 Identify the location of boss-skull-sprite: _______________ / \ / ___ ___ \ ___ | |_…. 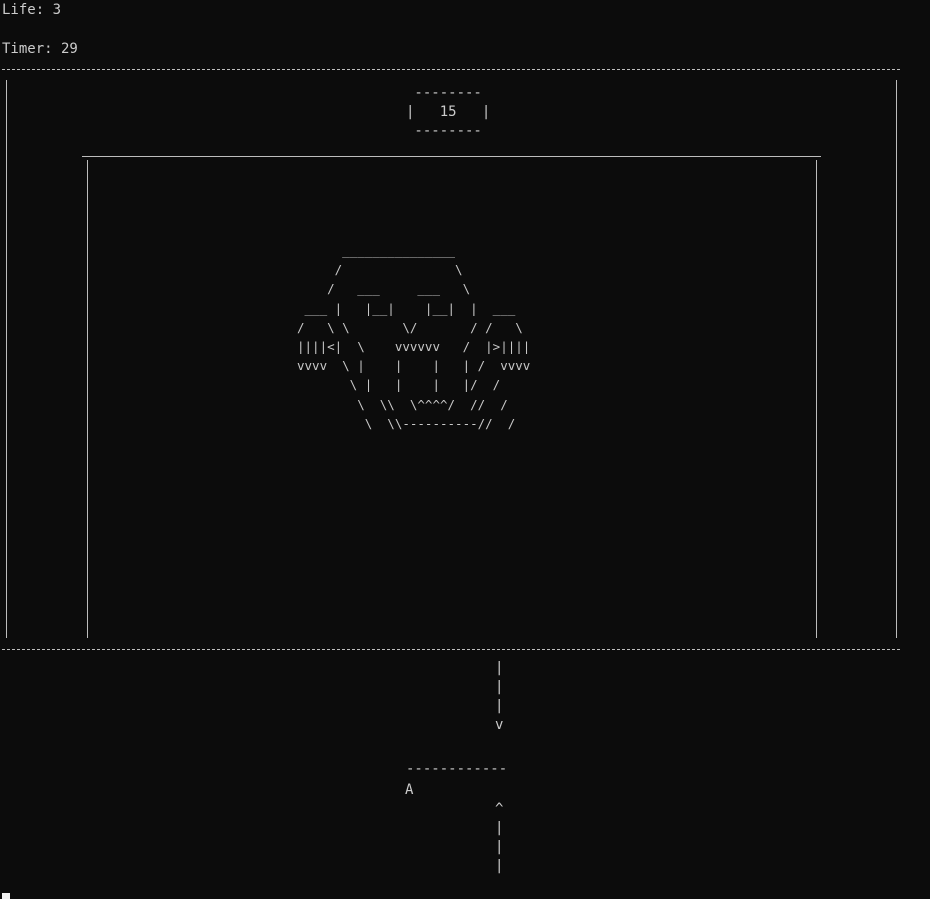
(414, 337).